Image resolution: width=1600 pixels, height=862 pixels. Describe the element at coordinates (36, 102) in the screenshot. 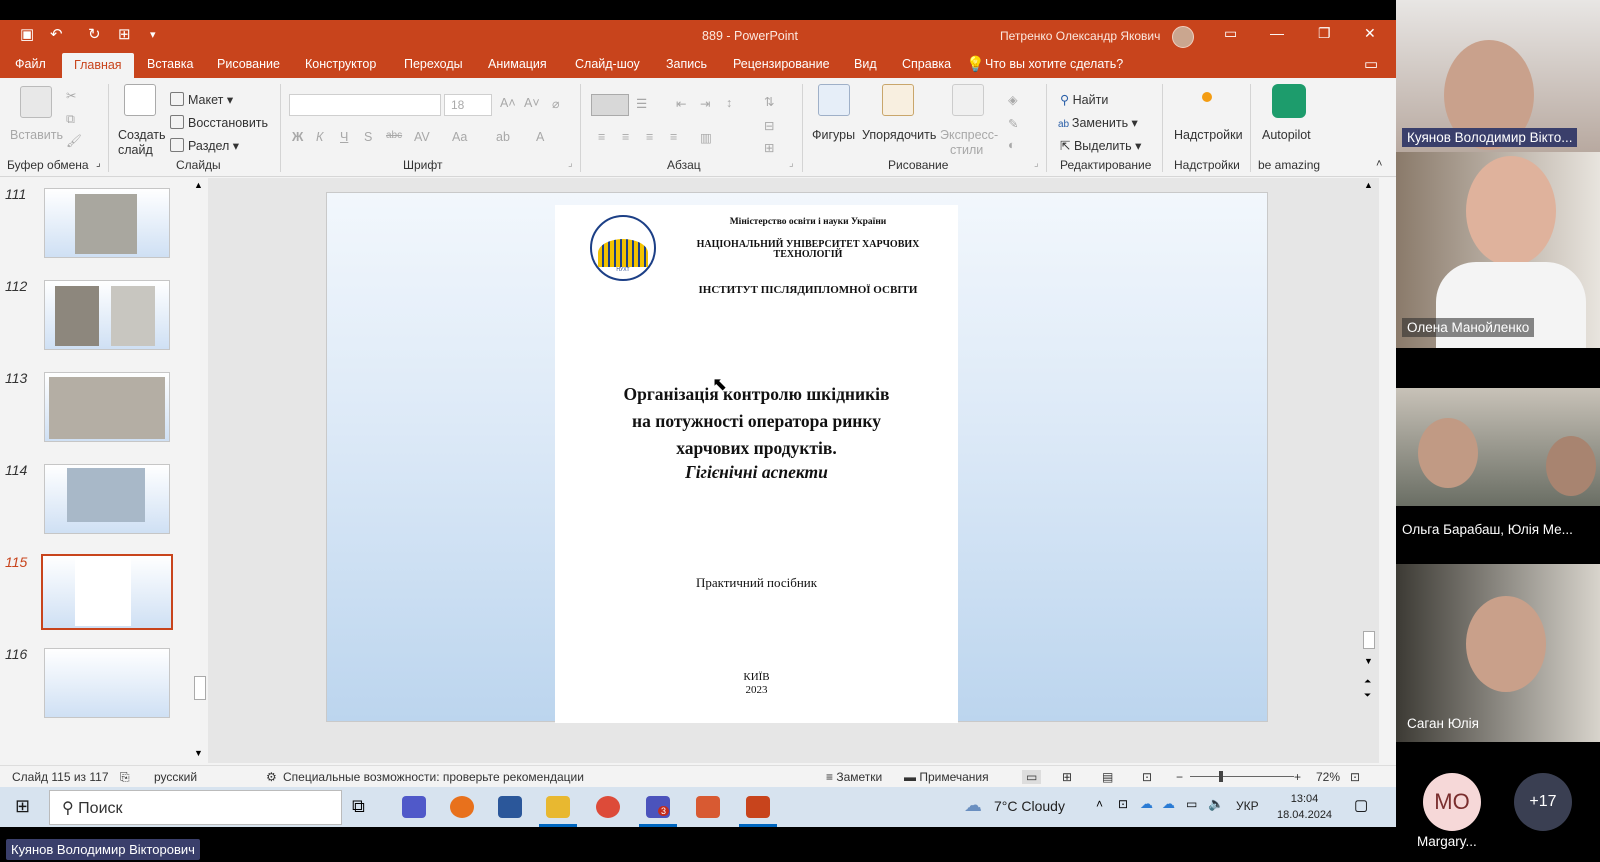

I see `paste-icon` at that location.